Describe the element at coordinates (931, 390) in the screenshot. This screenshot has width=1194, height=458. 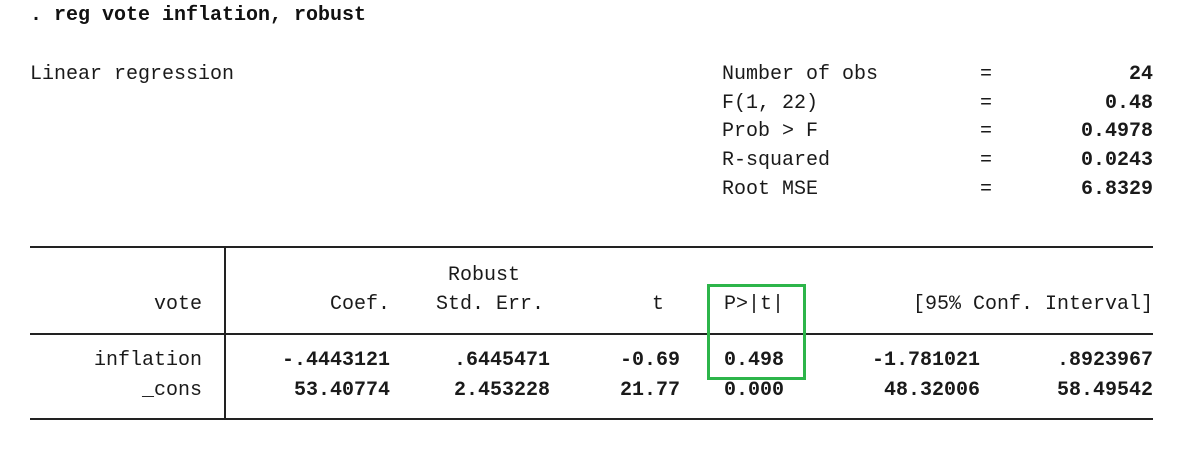
I see `cell-ci-low: 48.32006` at that location.